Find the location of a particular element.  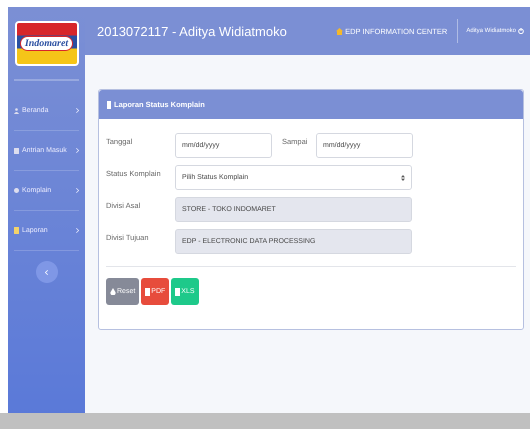

power-icon is located at coordinates (521, 31).